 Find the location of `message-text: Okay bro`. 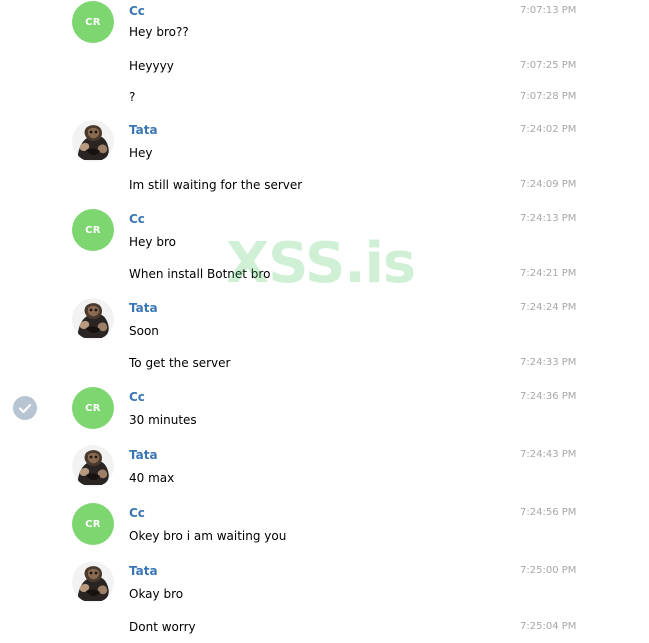

message-text: Okay bro is located at coordinates (156, 594).